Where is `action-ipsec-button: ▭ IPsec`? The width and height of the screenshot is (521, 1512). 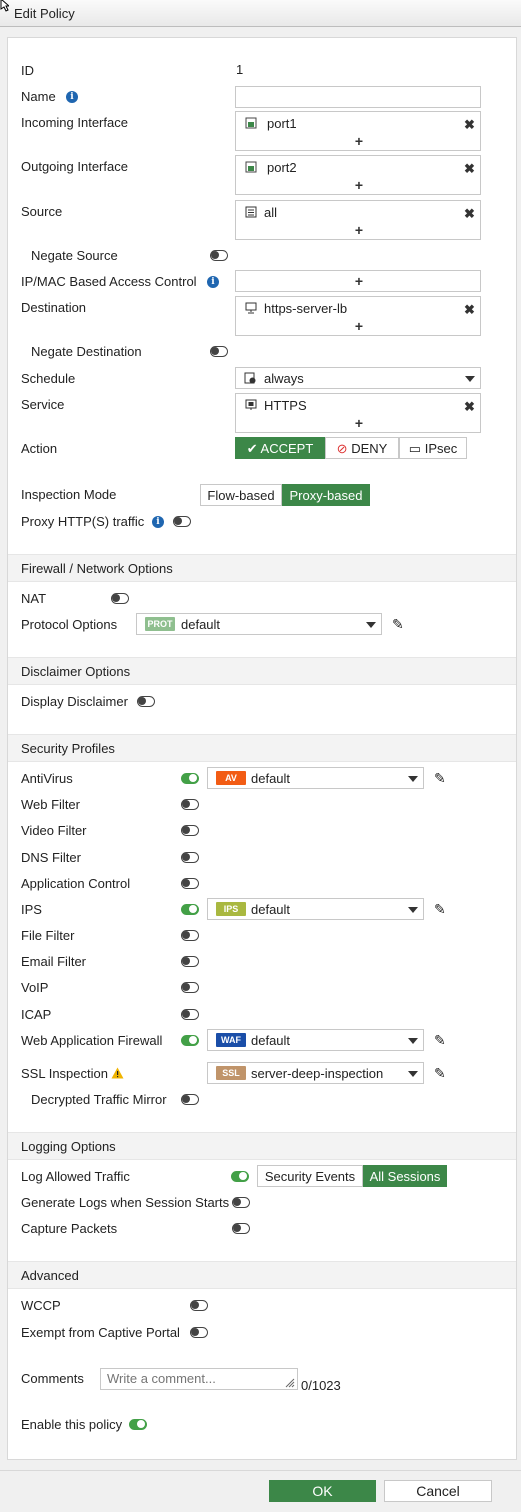 action-ipsec-button: ▭ IPsec is located at coordinates (433, 448).